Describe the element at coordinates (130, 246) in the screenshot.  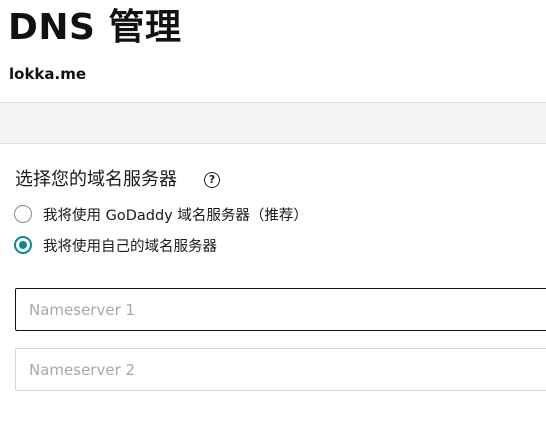
I see `radio-label-custom: 我将使用自己的域名服务器` at that location.